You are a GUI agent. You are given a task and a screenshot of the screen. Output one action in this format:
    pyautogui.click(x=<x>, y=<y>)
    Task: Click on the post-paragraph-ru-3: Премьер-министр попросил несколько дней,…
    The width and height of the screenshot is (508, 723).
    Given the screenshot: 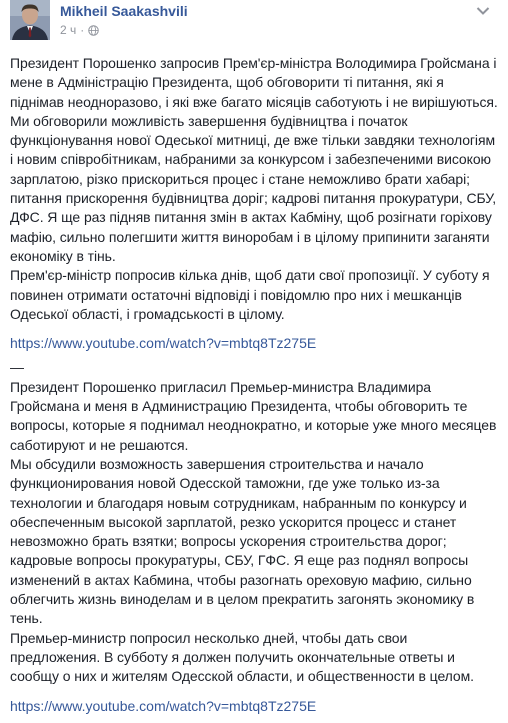 What is the action you would take?
    pyautogui.click(x=242, y=657)
    